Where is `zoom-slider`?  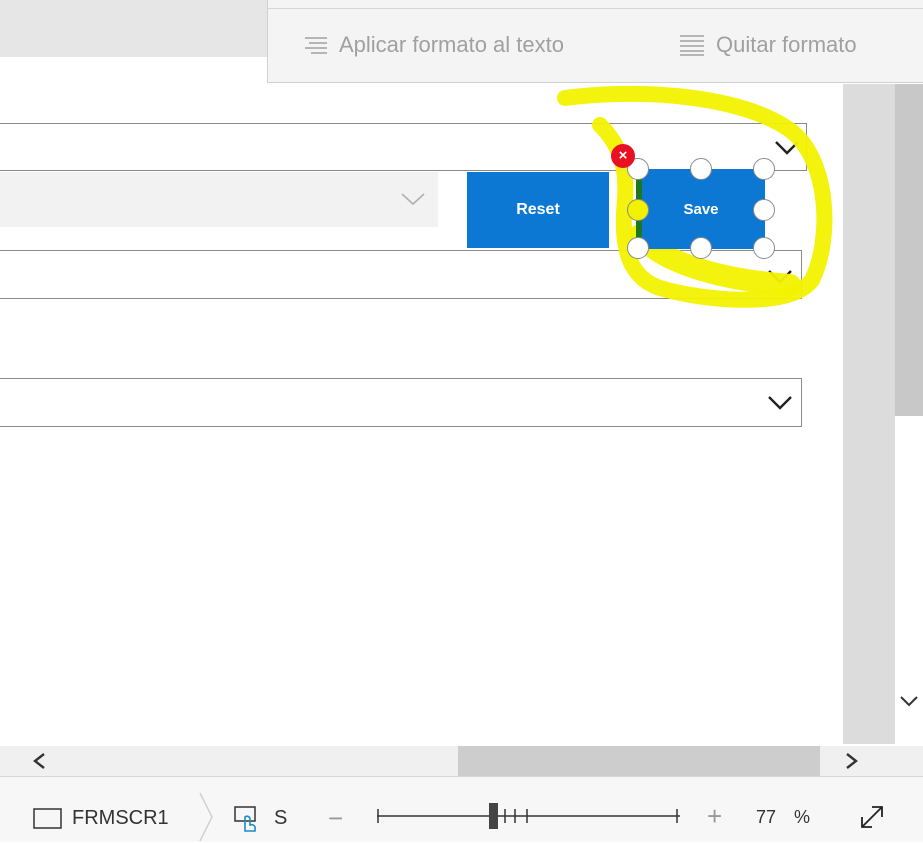 zoom-slider is located at coordinates (529, 816).